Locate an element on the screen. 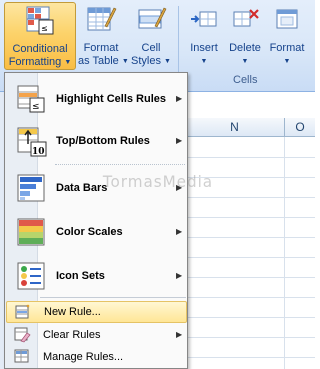 This screenshot has height=369, width=320. menu-item-label: Icon Sets is located at coordinates (80, 276).